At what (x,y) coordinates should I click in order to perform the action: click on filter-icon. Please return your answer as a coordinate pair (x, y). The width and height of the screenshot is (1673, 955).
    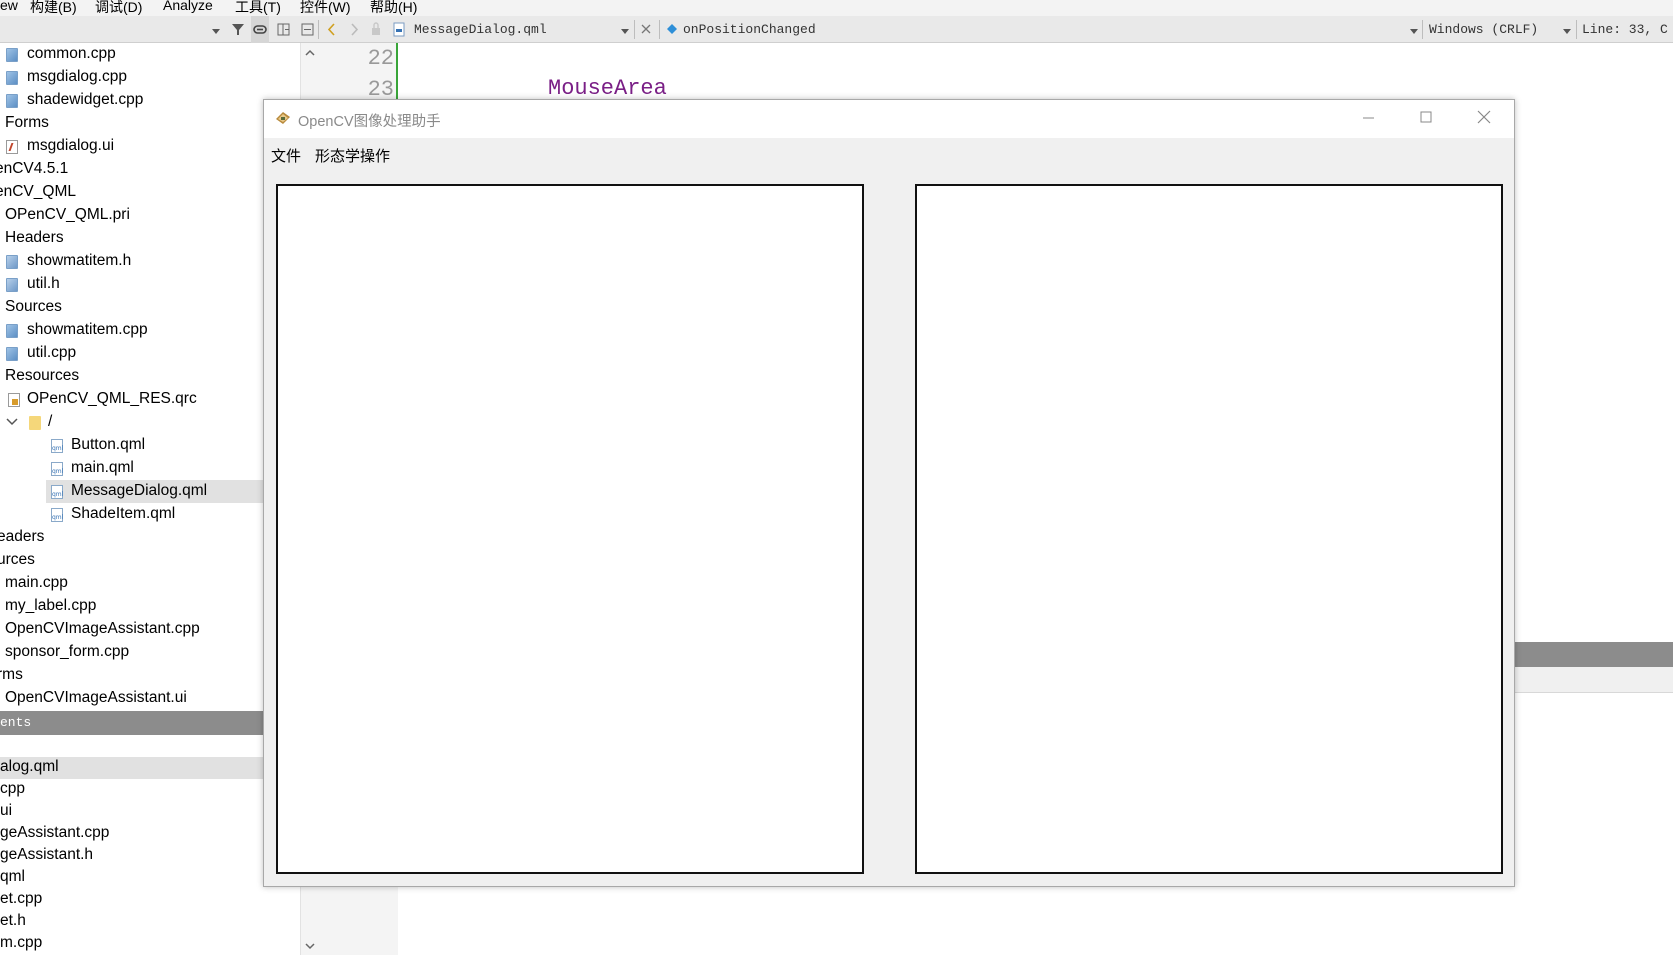
    Looking at the image, I should click on (239, 29).